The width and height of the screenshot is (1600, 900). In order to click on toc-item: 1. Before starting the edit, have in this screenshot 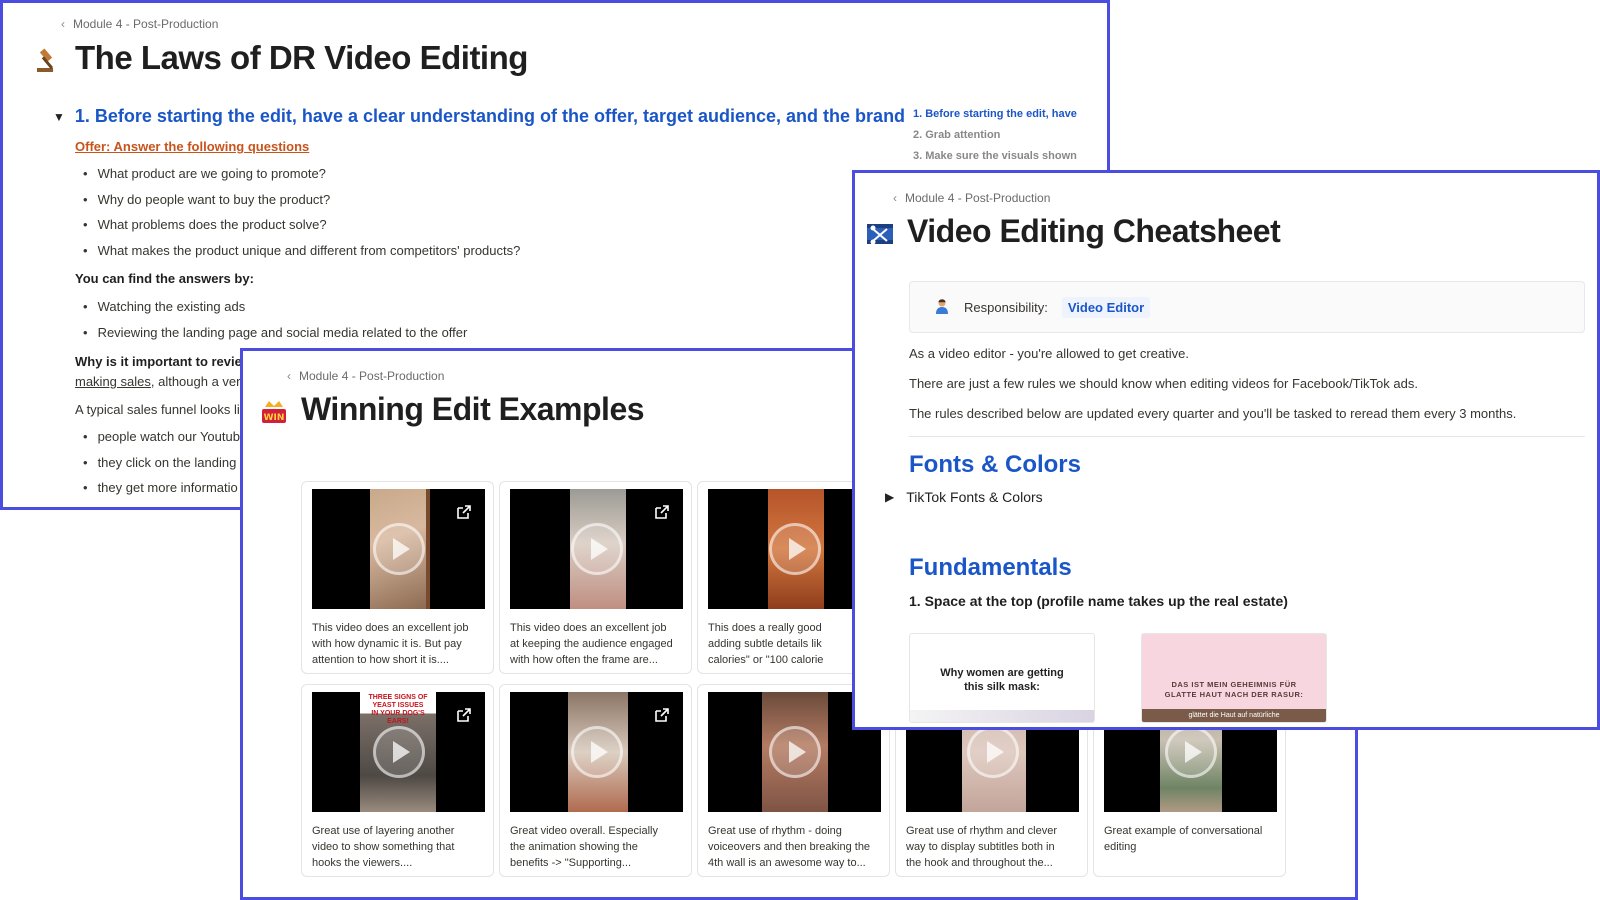, I will do `click(995, 113)`.